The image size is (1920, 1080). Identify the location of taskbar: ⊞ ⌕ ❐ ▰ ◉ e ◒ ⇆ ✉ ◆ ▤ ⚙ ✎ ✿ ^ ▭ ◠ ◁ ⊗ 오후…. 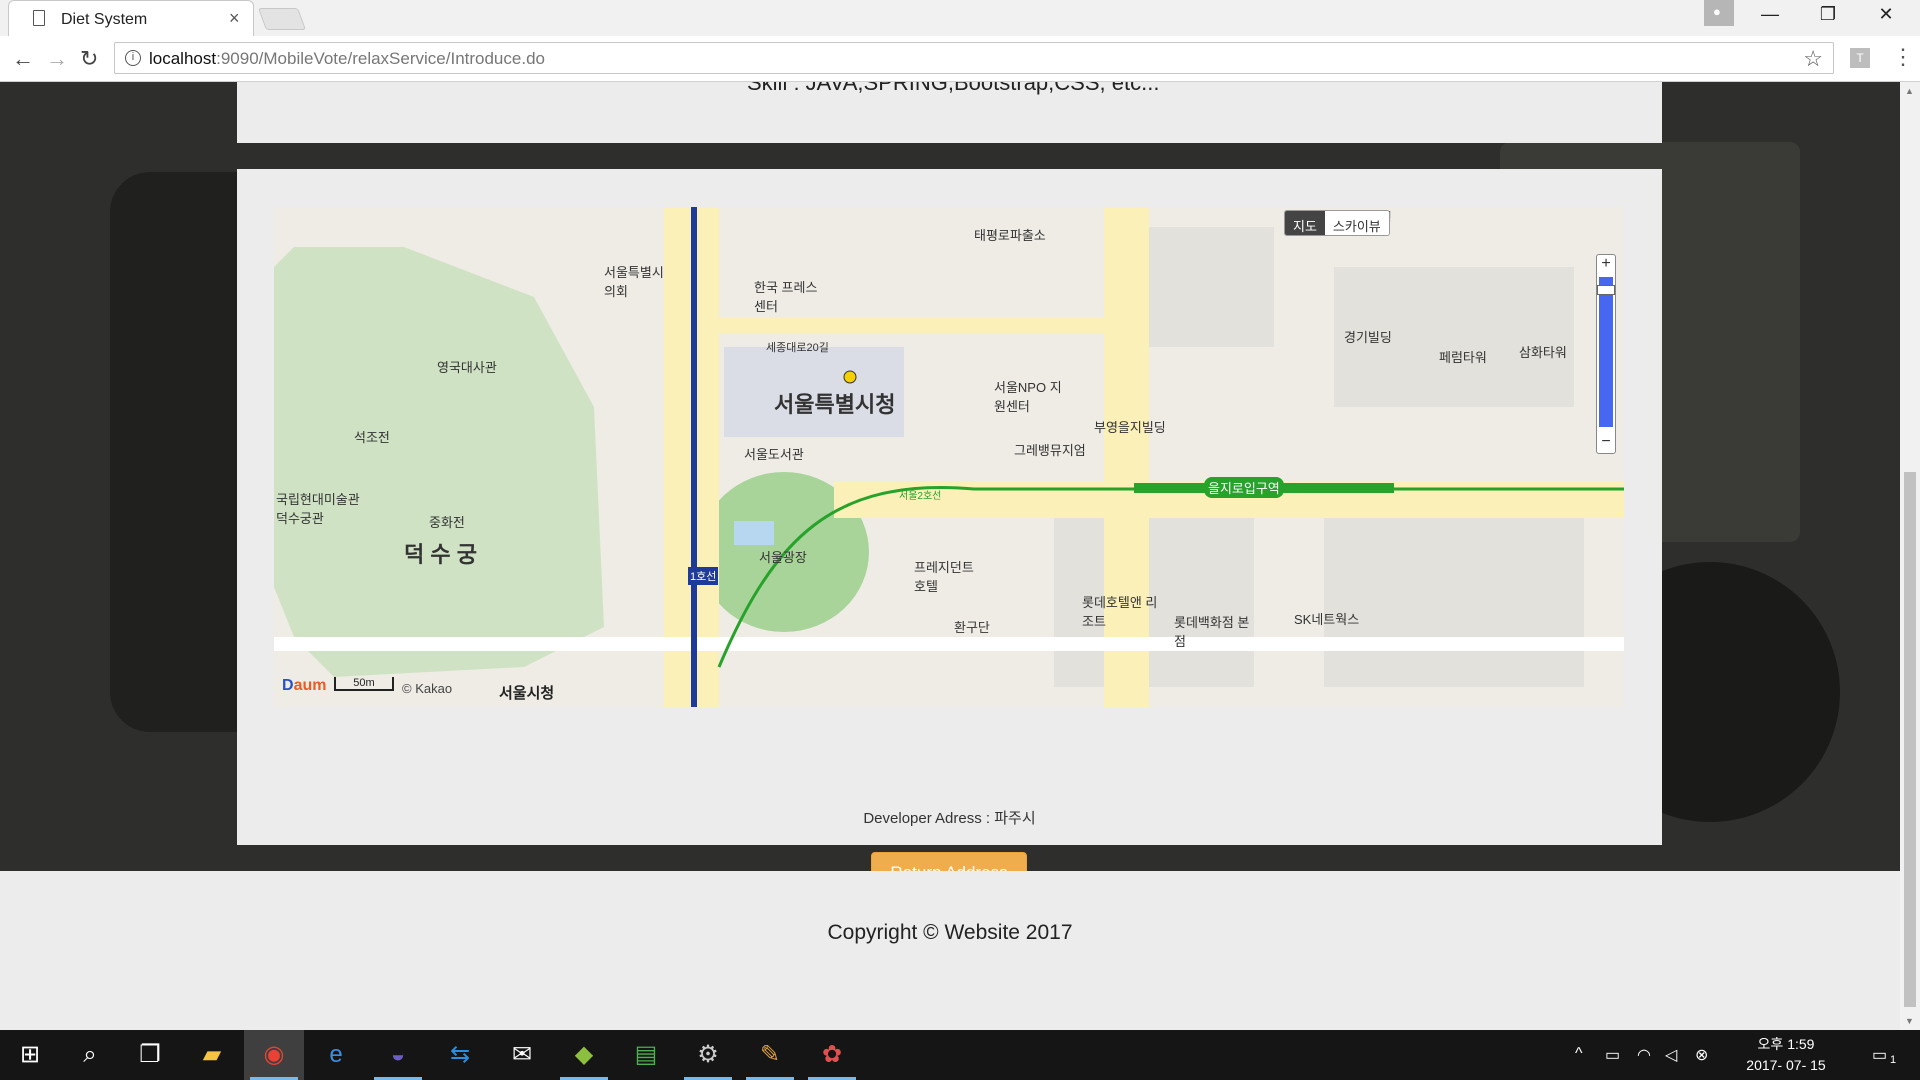
(960, 1055).